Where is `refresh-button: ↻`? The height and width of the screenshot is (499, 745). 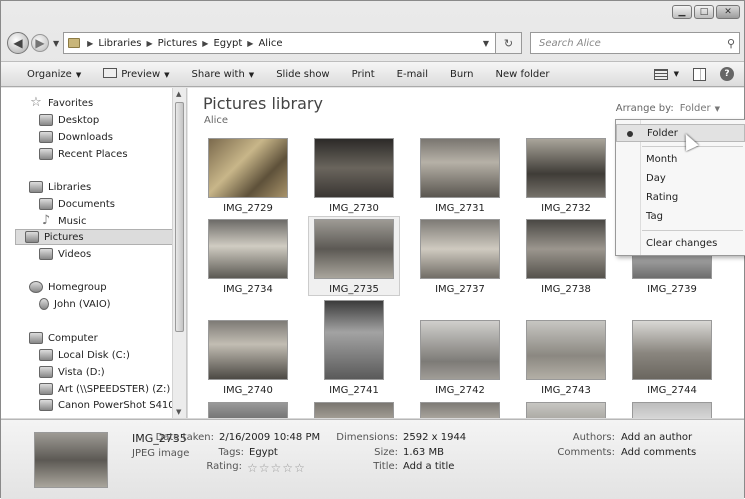 refresh-button: ↻ is located at coordinates (509, 43).